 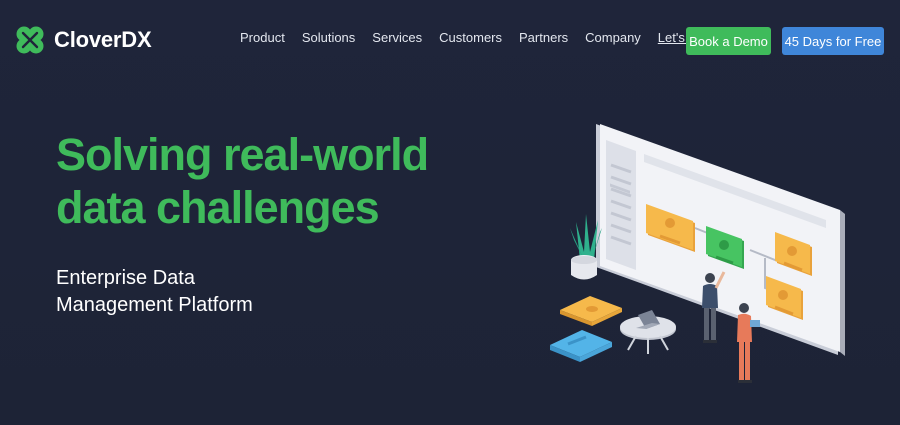 I want to click on hero-subtitle: Enterprise Data Management Platform, so click(x=206, y=292).